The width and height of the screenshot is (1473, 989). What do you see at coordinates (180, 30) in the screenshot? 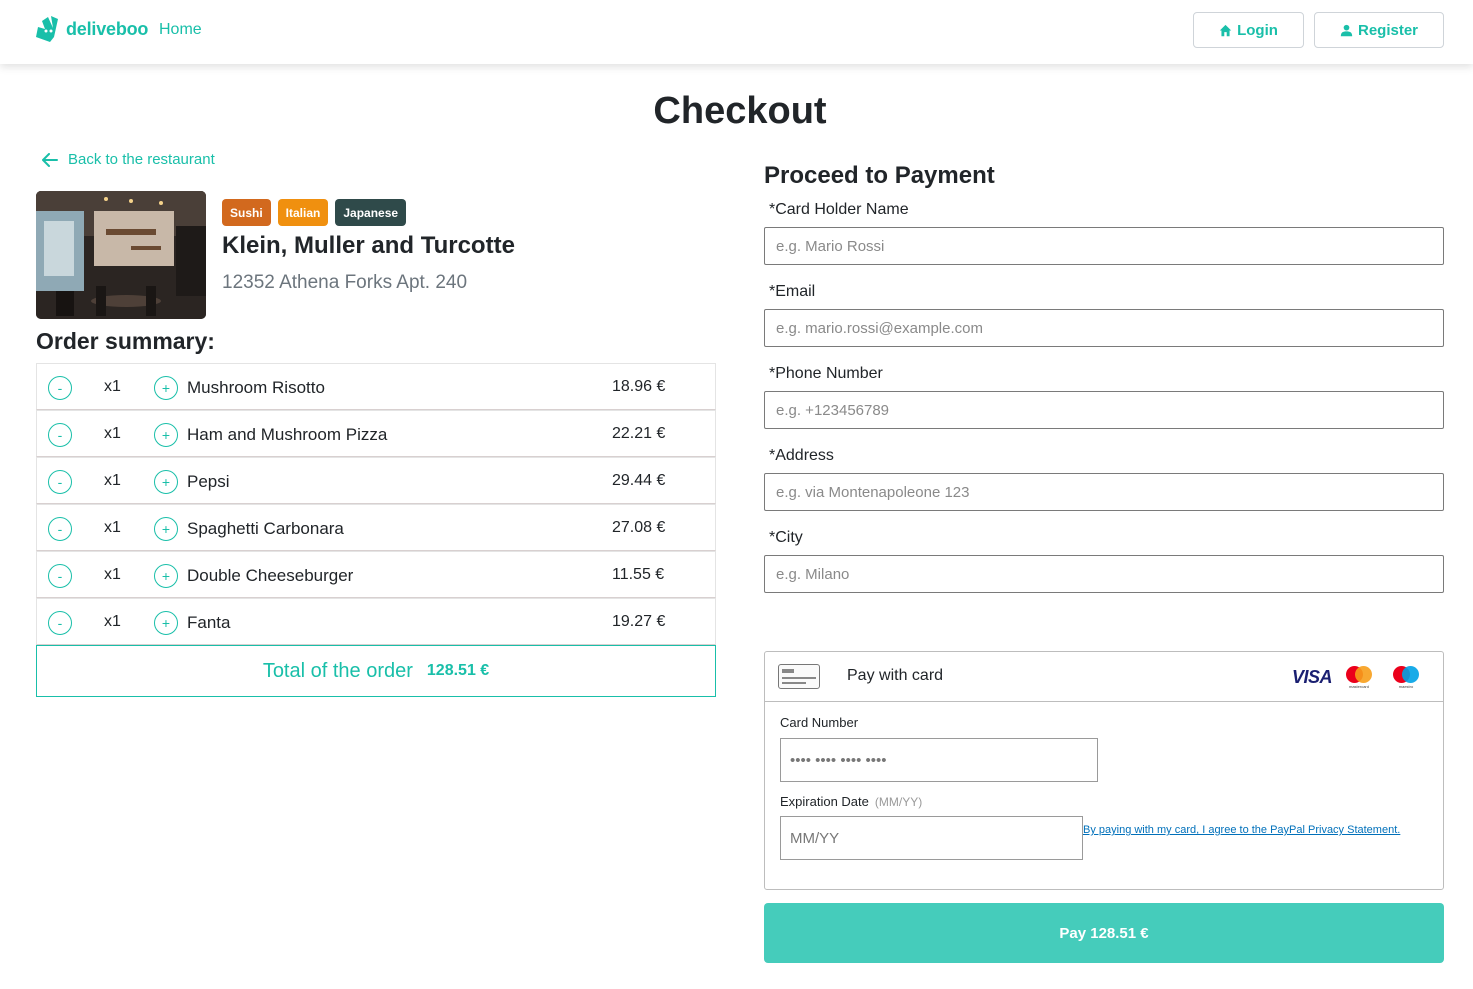
I see `nav-home-link: Home` at bounding box center [180, 30].